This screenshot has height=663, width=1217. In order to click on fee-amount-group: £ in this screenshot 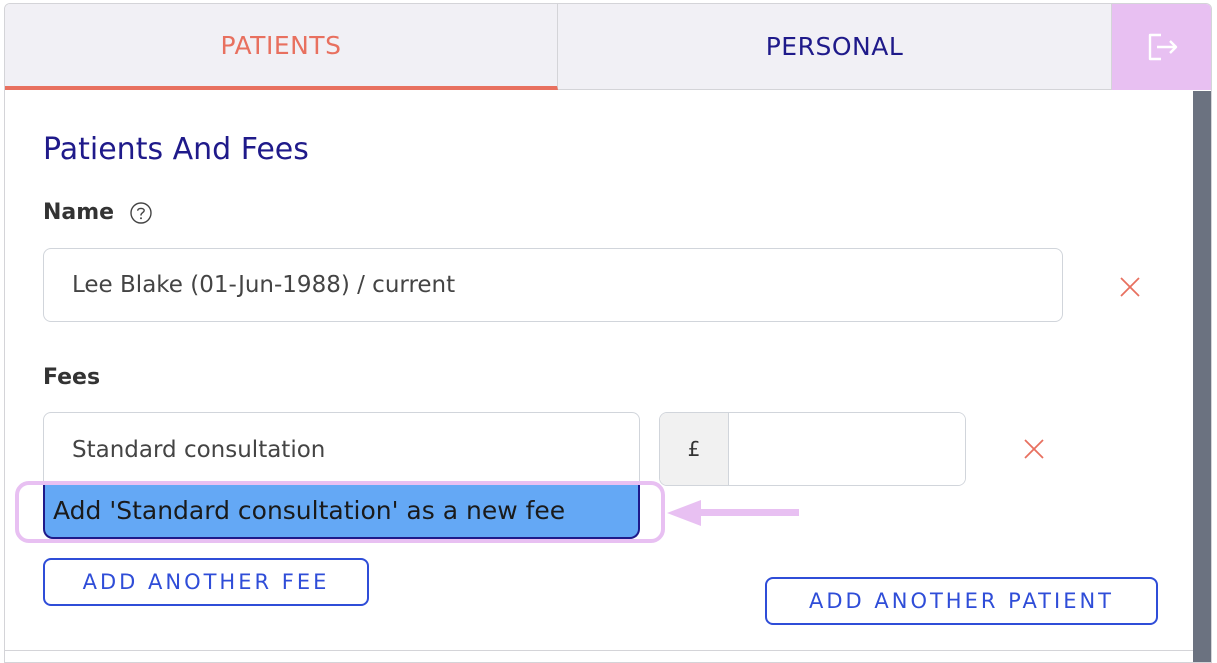, I will do `click(812, 449)`.